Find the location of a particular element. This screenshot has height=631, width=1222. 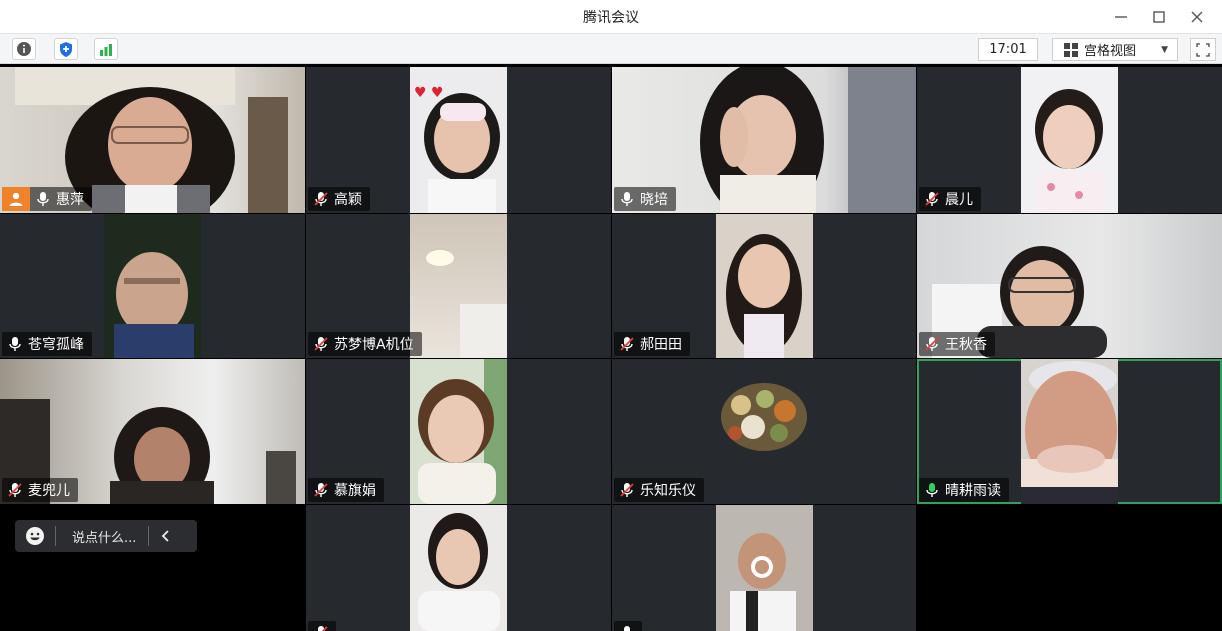

participant-tile: 晨儿 is located at coordinates (1069, 140).